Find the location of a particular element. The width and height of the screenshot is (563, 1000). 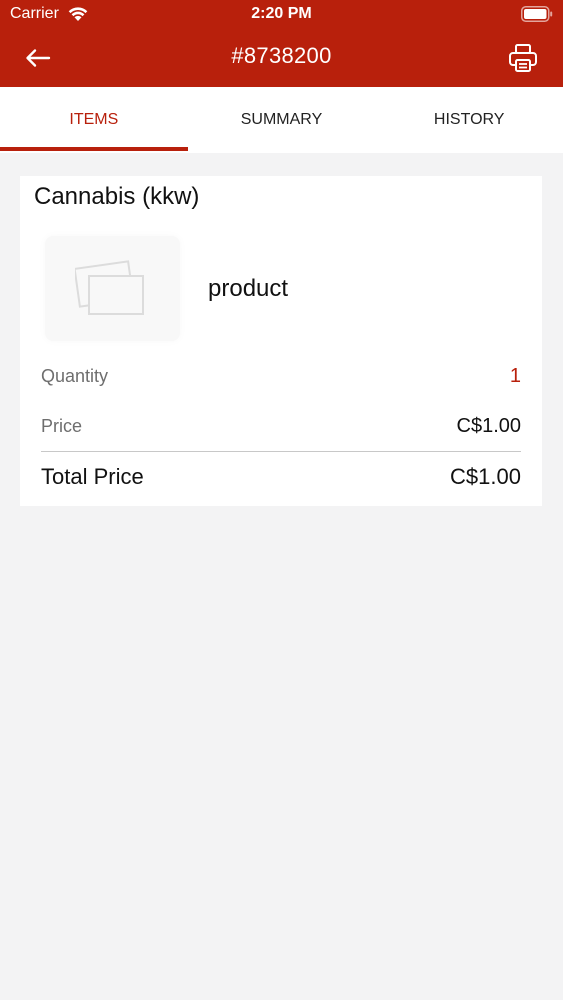

price-label: Price is located at coordinates (62, 426).